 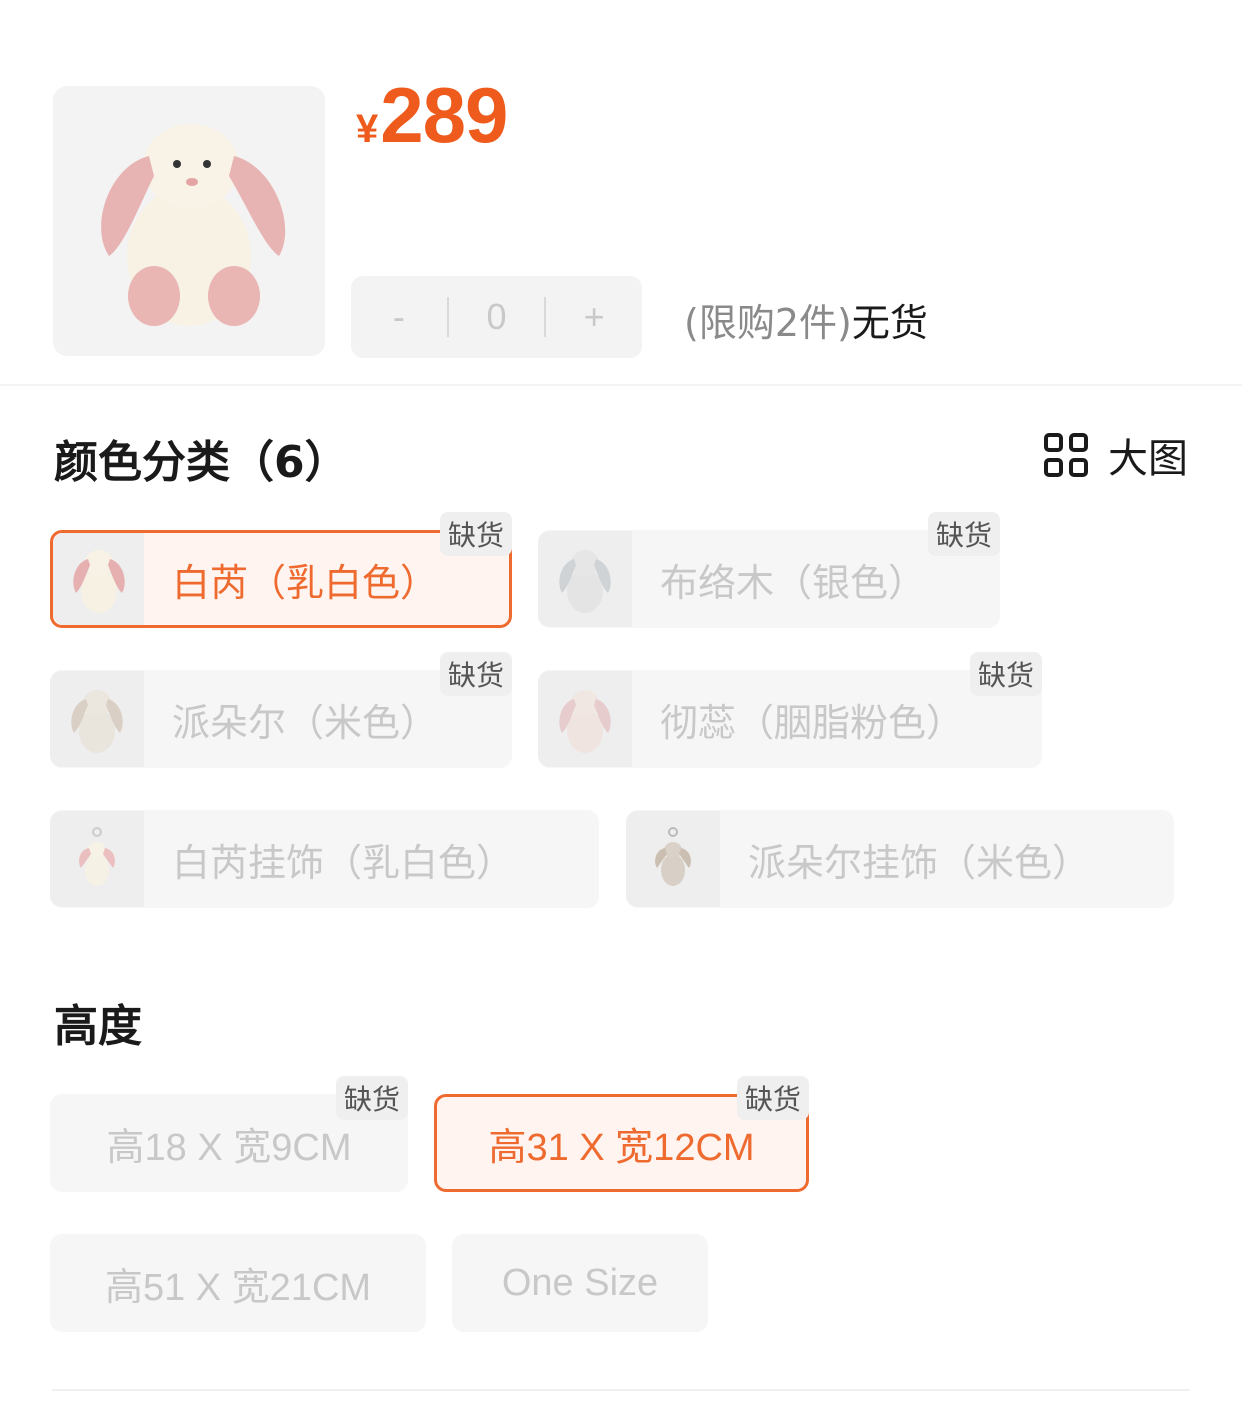 I want to click on color-option: 布络木（银色） 缺货, so click(x=769, y=570).